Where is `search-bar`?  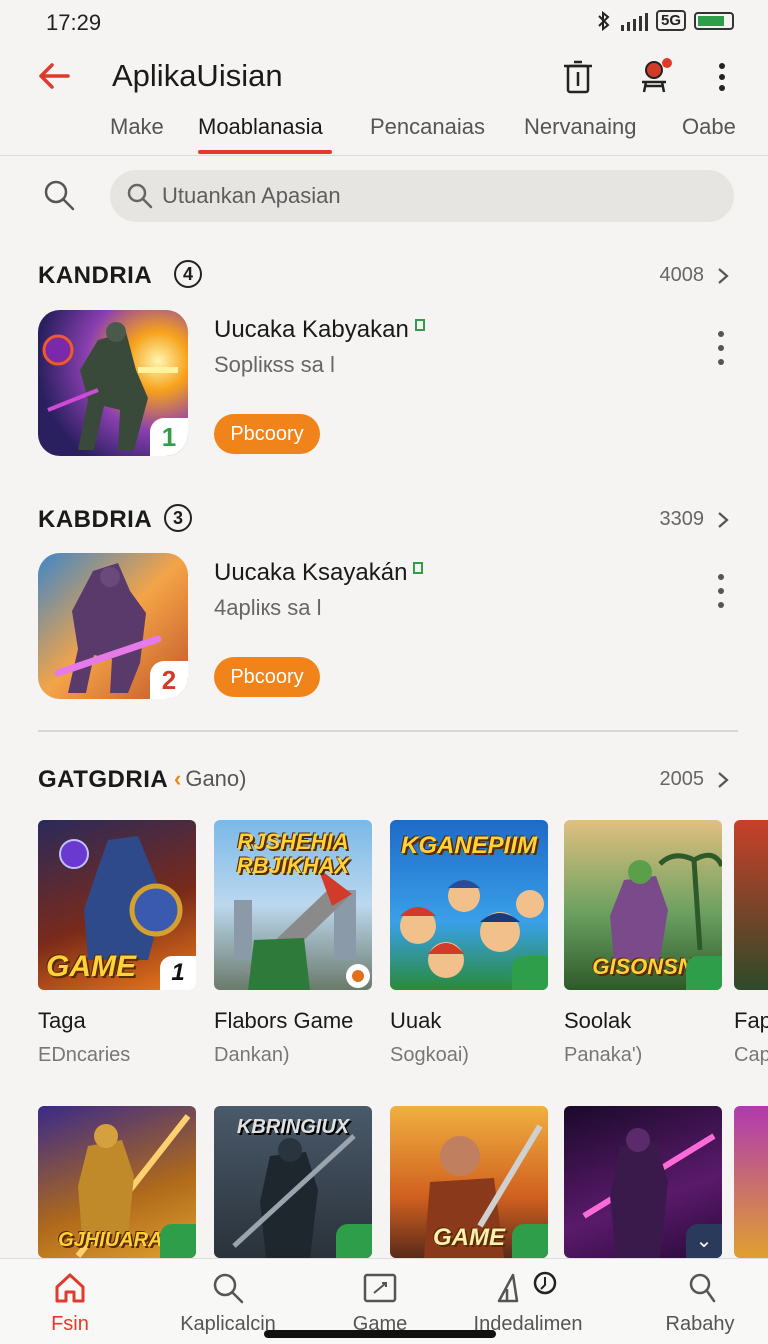 search-bar is located at coordinates (422, 196).